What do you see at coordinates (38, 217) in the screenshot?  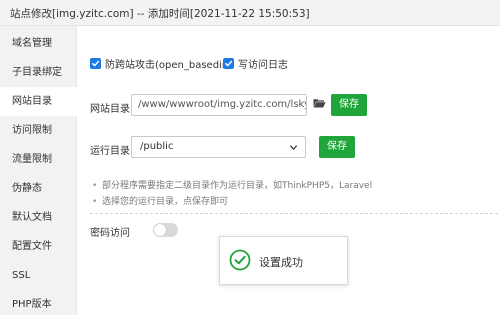 I see `sidebar-item-default-doc: 默认文档` at bounding box center [38, 217].